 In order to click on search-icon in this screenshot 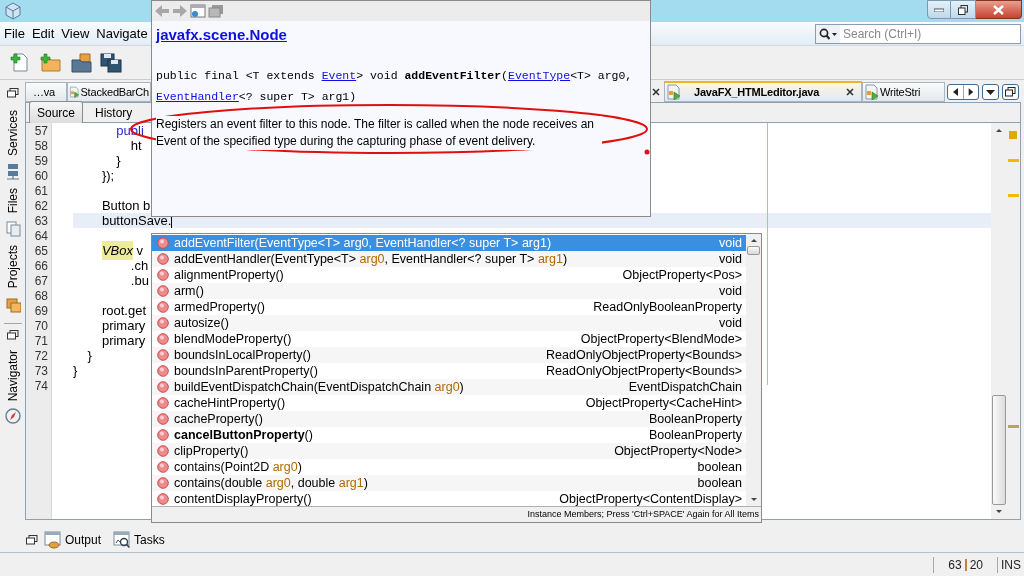, I will do `click(828, 33)`.